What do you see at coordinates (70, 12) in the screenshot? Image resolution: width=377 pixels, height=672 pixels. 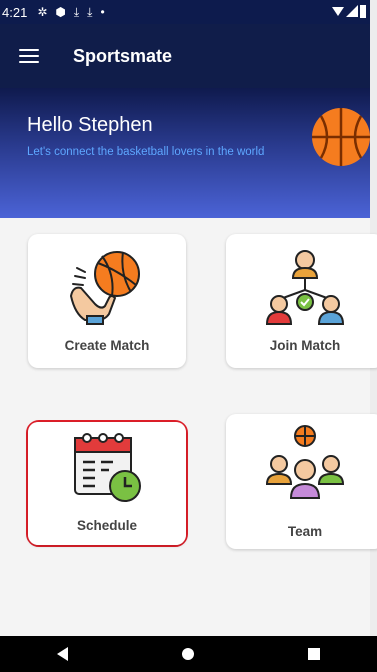 I see `status-icons: ✲ ⬢ ⤓ ⤓ •` at bounding box center [70, 12].